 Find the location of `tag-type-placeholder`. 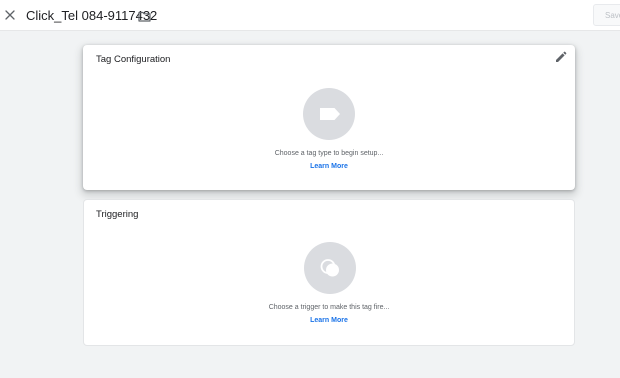

tag-type-placeholder is located at coordinates (329, 114).